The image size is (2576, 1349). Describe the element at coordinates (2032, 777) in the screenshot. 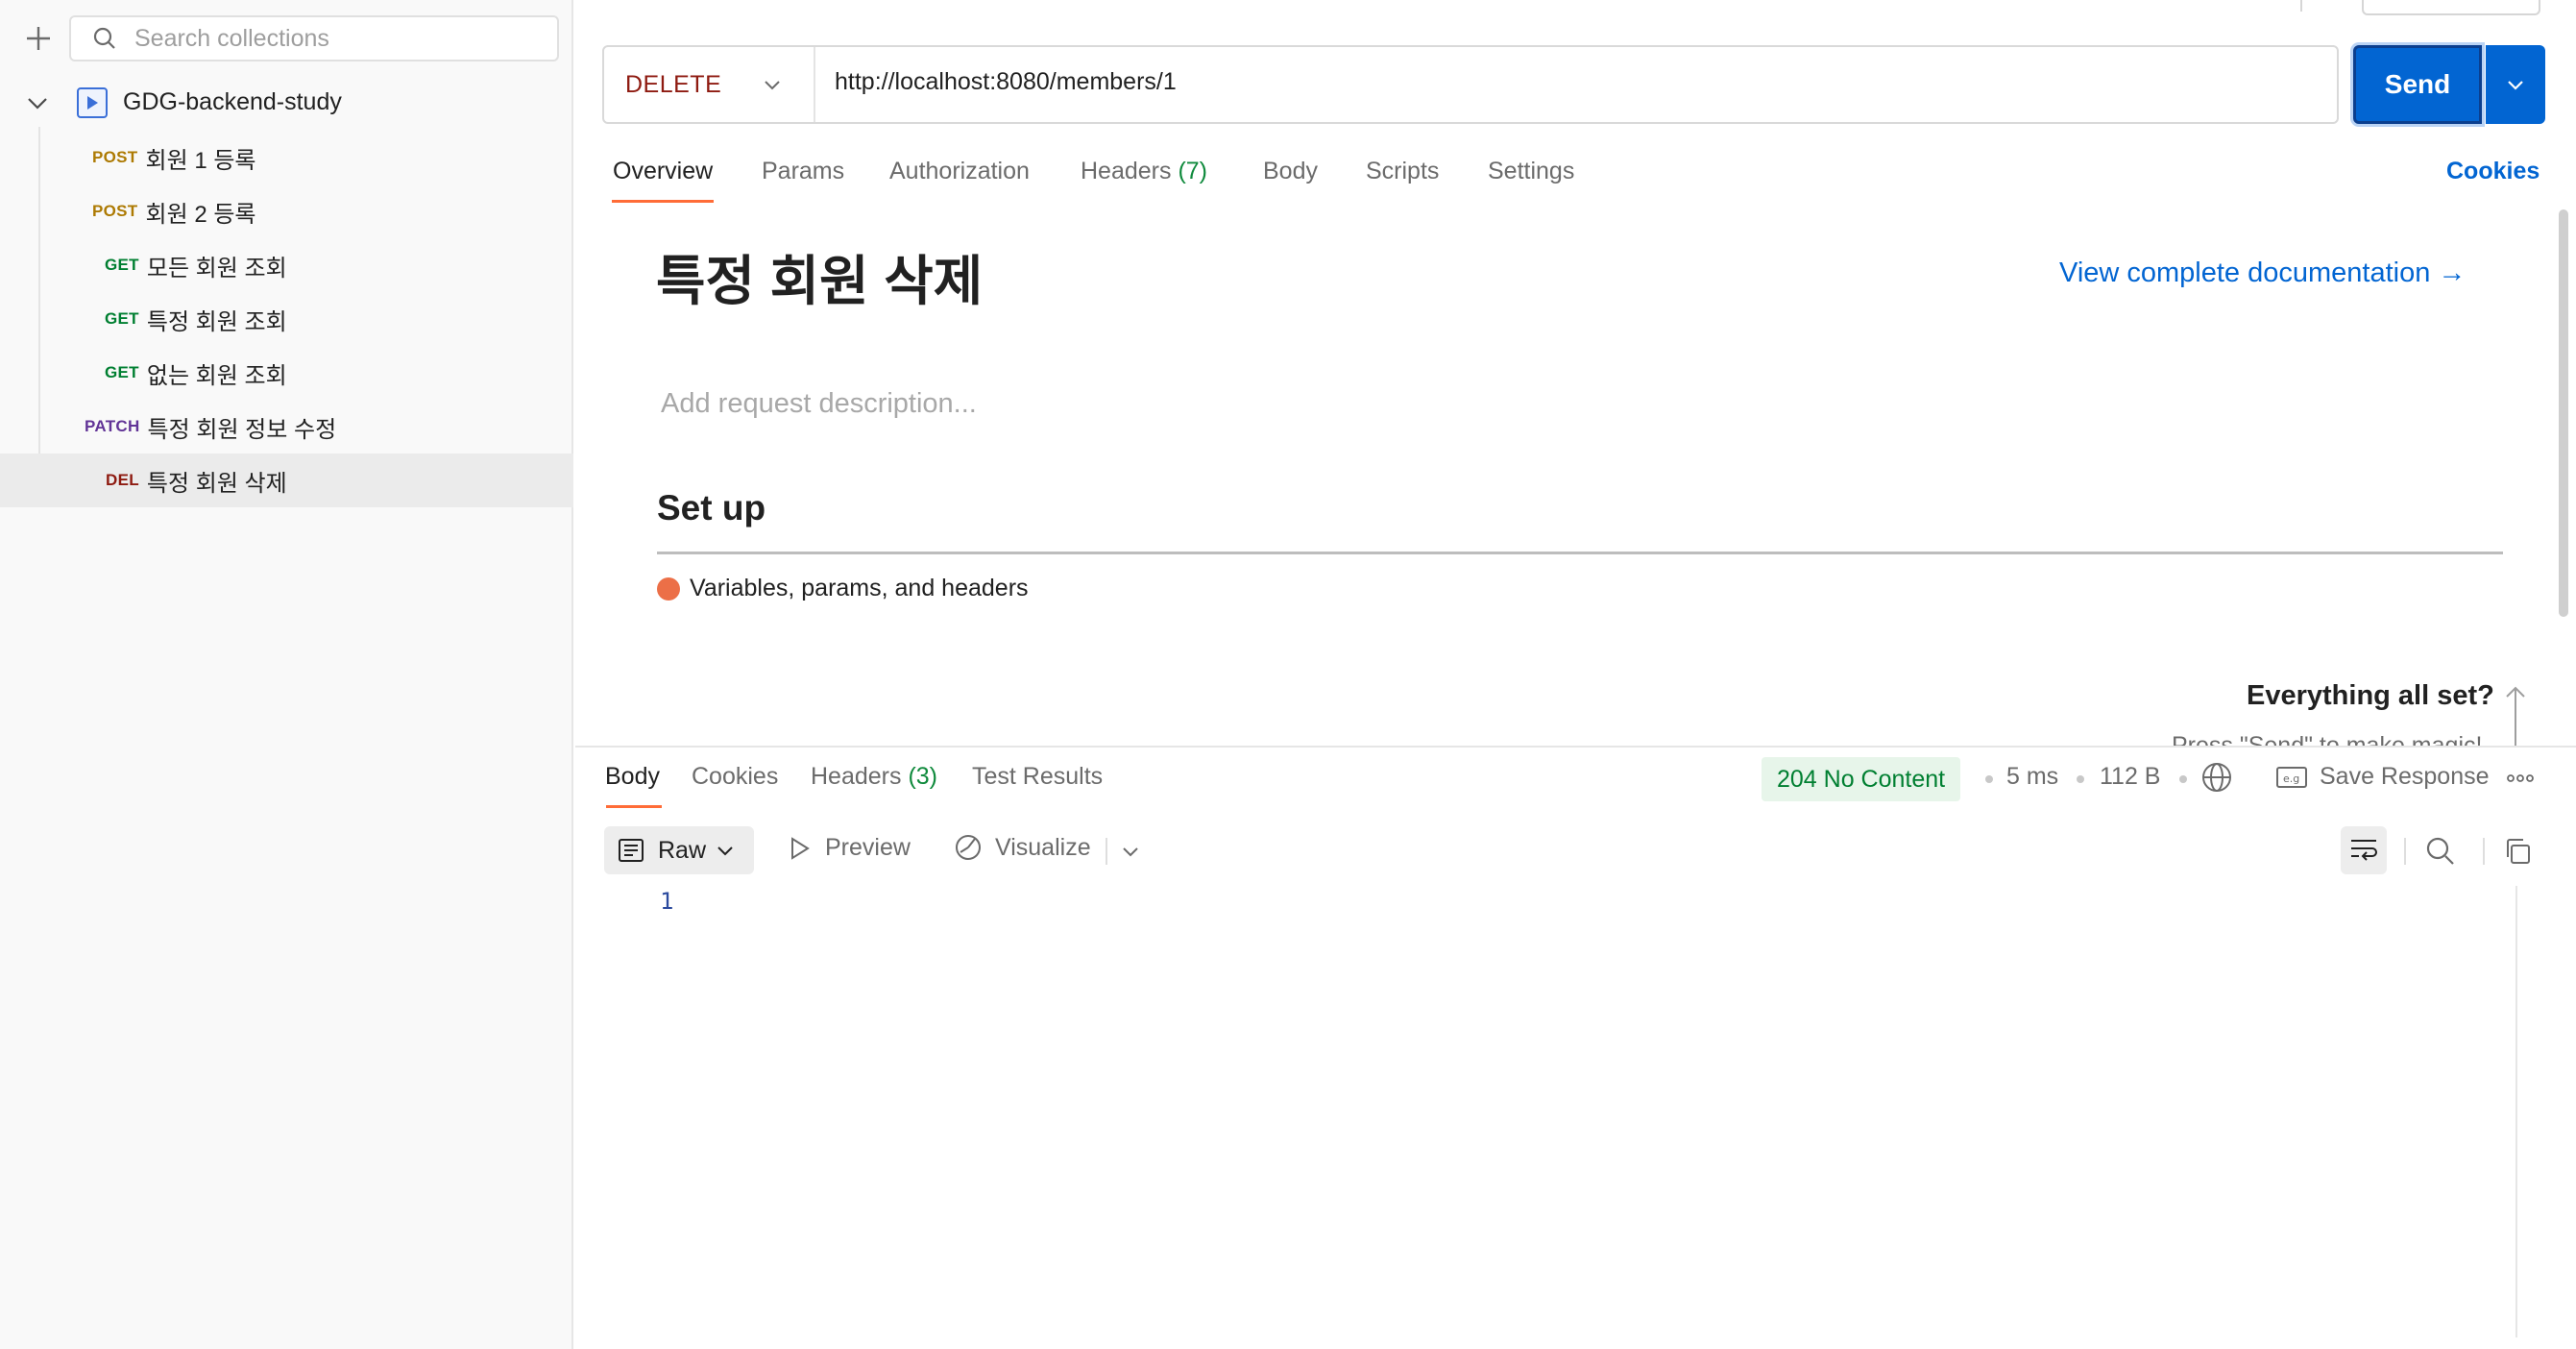

I see `response-time: 5 ms` at that location.